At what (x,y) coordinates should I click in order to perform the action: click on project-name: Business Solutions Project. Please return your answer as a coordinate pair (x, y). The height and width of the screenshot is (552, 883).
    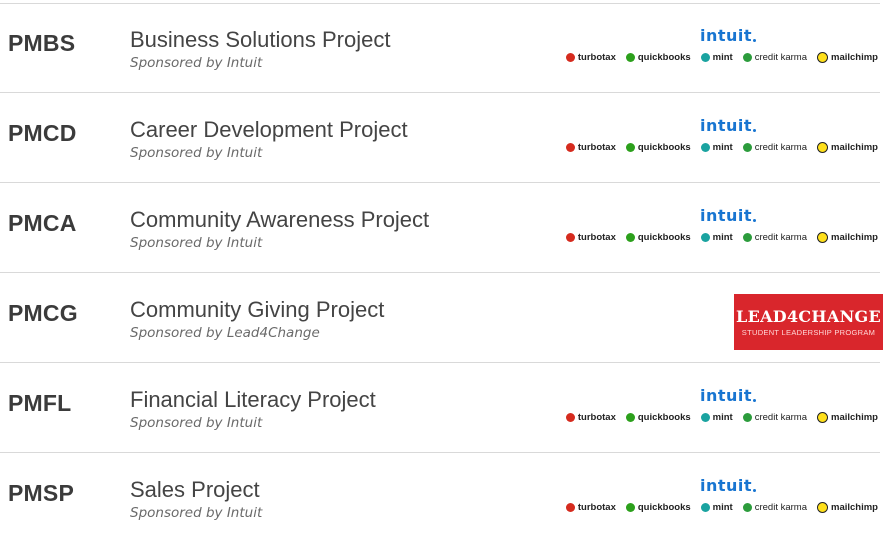
    Looking at the image, I should click on (260, 39).